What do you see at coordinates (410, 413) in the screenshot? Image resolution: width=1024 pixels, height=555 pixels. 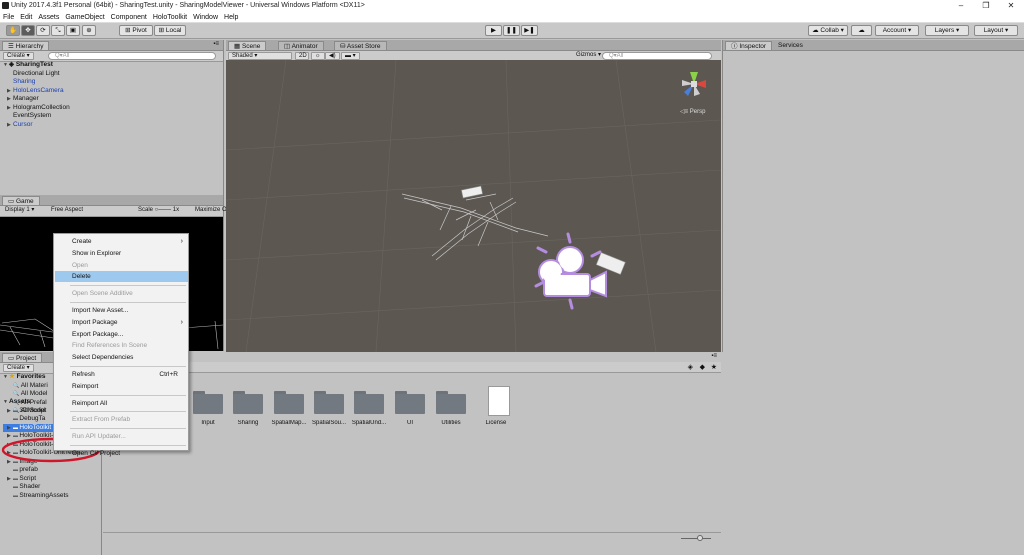 I see `asset-folder: UI` at bounding box center [410, 413].